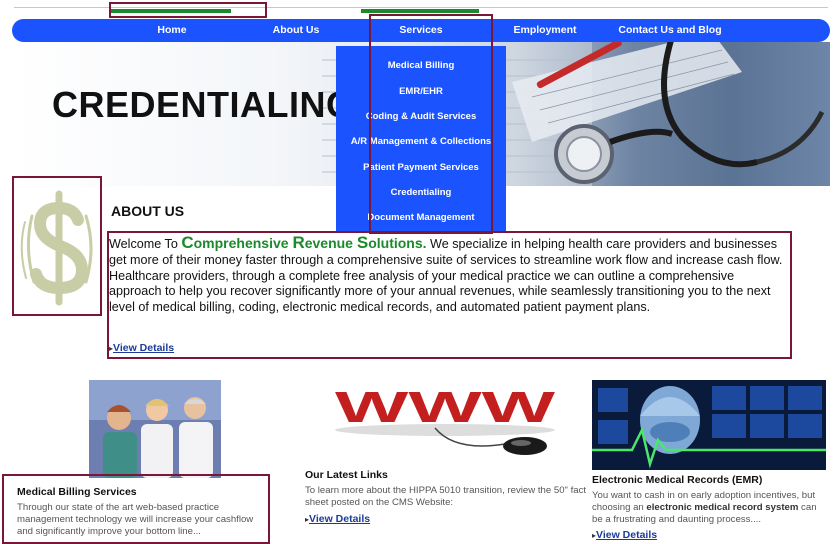 The height and width of the screenshot is (544, 836). What do you see at coordinates (148, 211) in the screenshot?
I see `about-heading: ABOUT US` at bounding box center [148, 211].